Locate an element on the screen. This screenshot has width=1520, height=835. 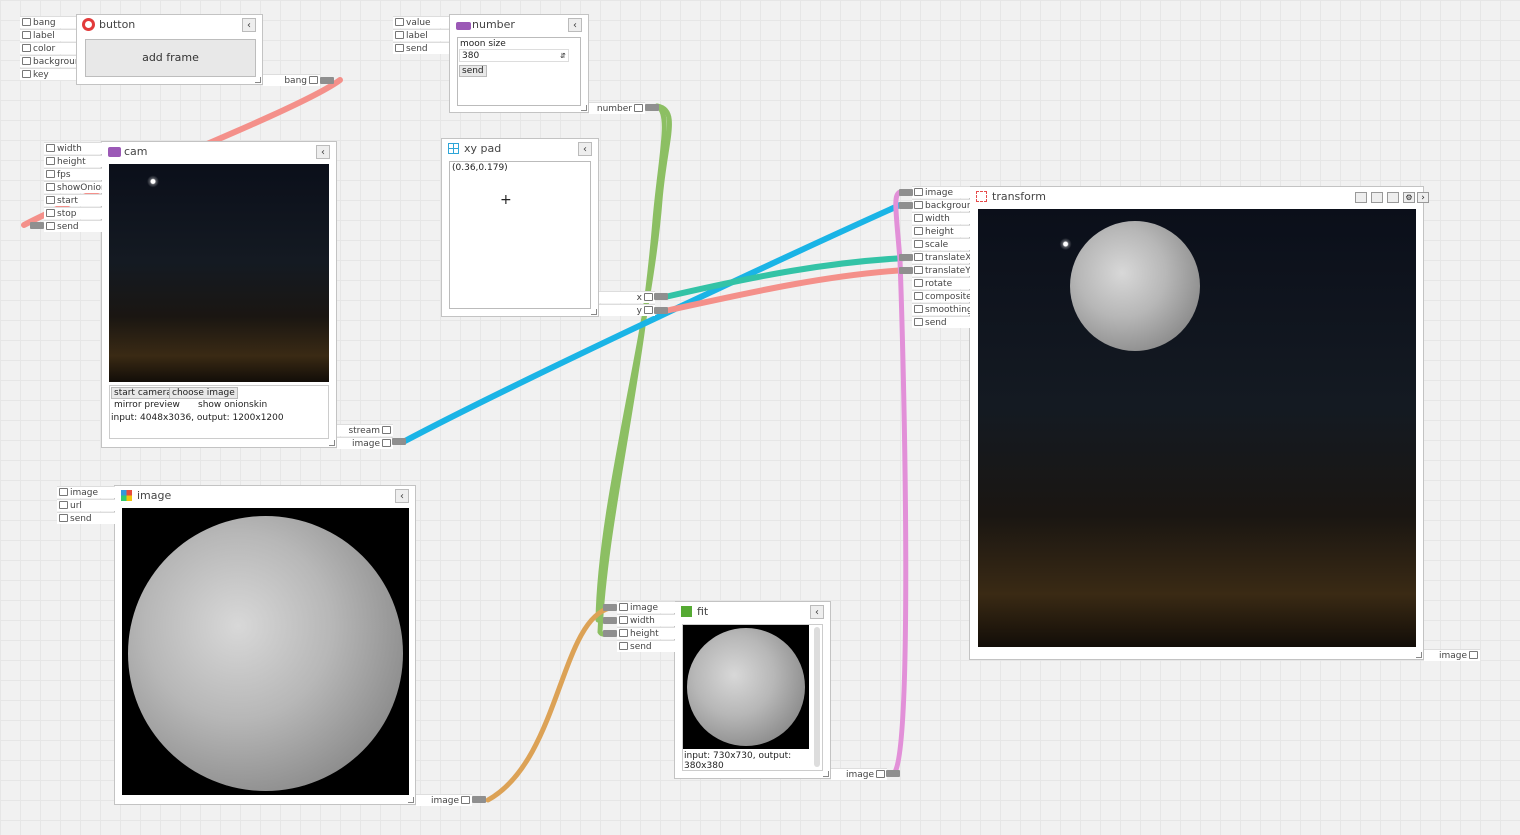
xypad-node: xy pad ‹ (0.36,0.179) + is located at coordinates (520, 227).